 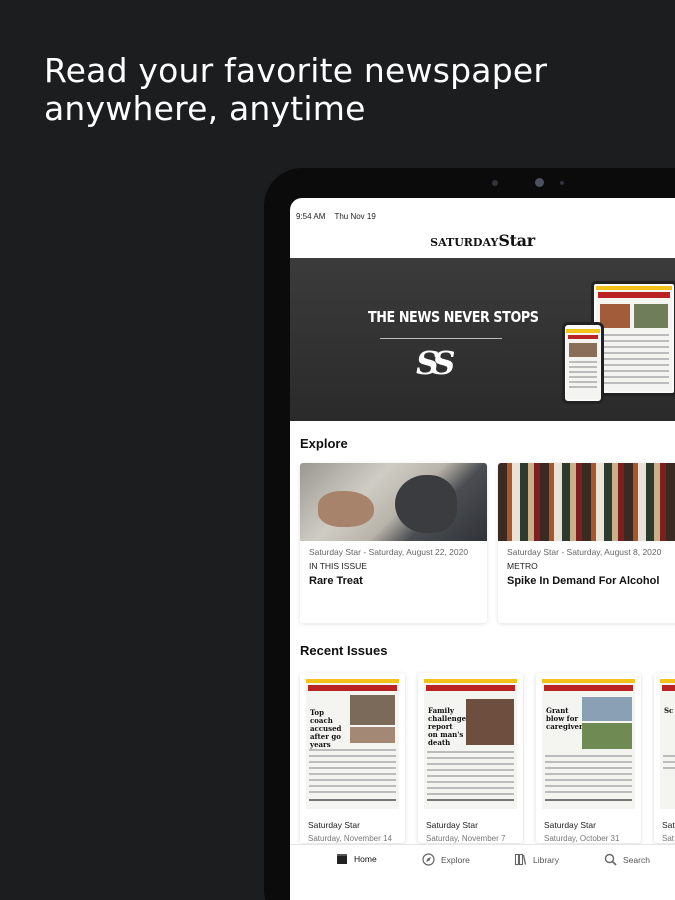 I want to click on tab-explore-label: Explore, so click(x=455, y=859).